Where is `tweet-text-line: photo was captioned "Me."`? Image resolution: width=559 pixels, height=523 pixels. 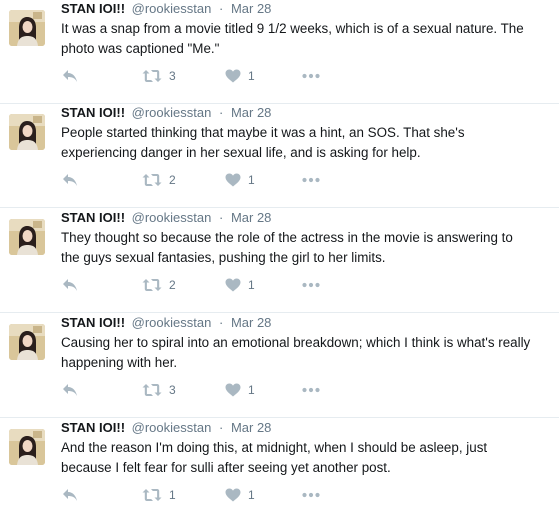
tweet-text-line: photo was captioned "Me." is located at coordinates (140, 48).